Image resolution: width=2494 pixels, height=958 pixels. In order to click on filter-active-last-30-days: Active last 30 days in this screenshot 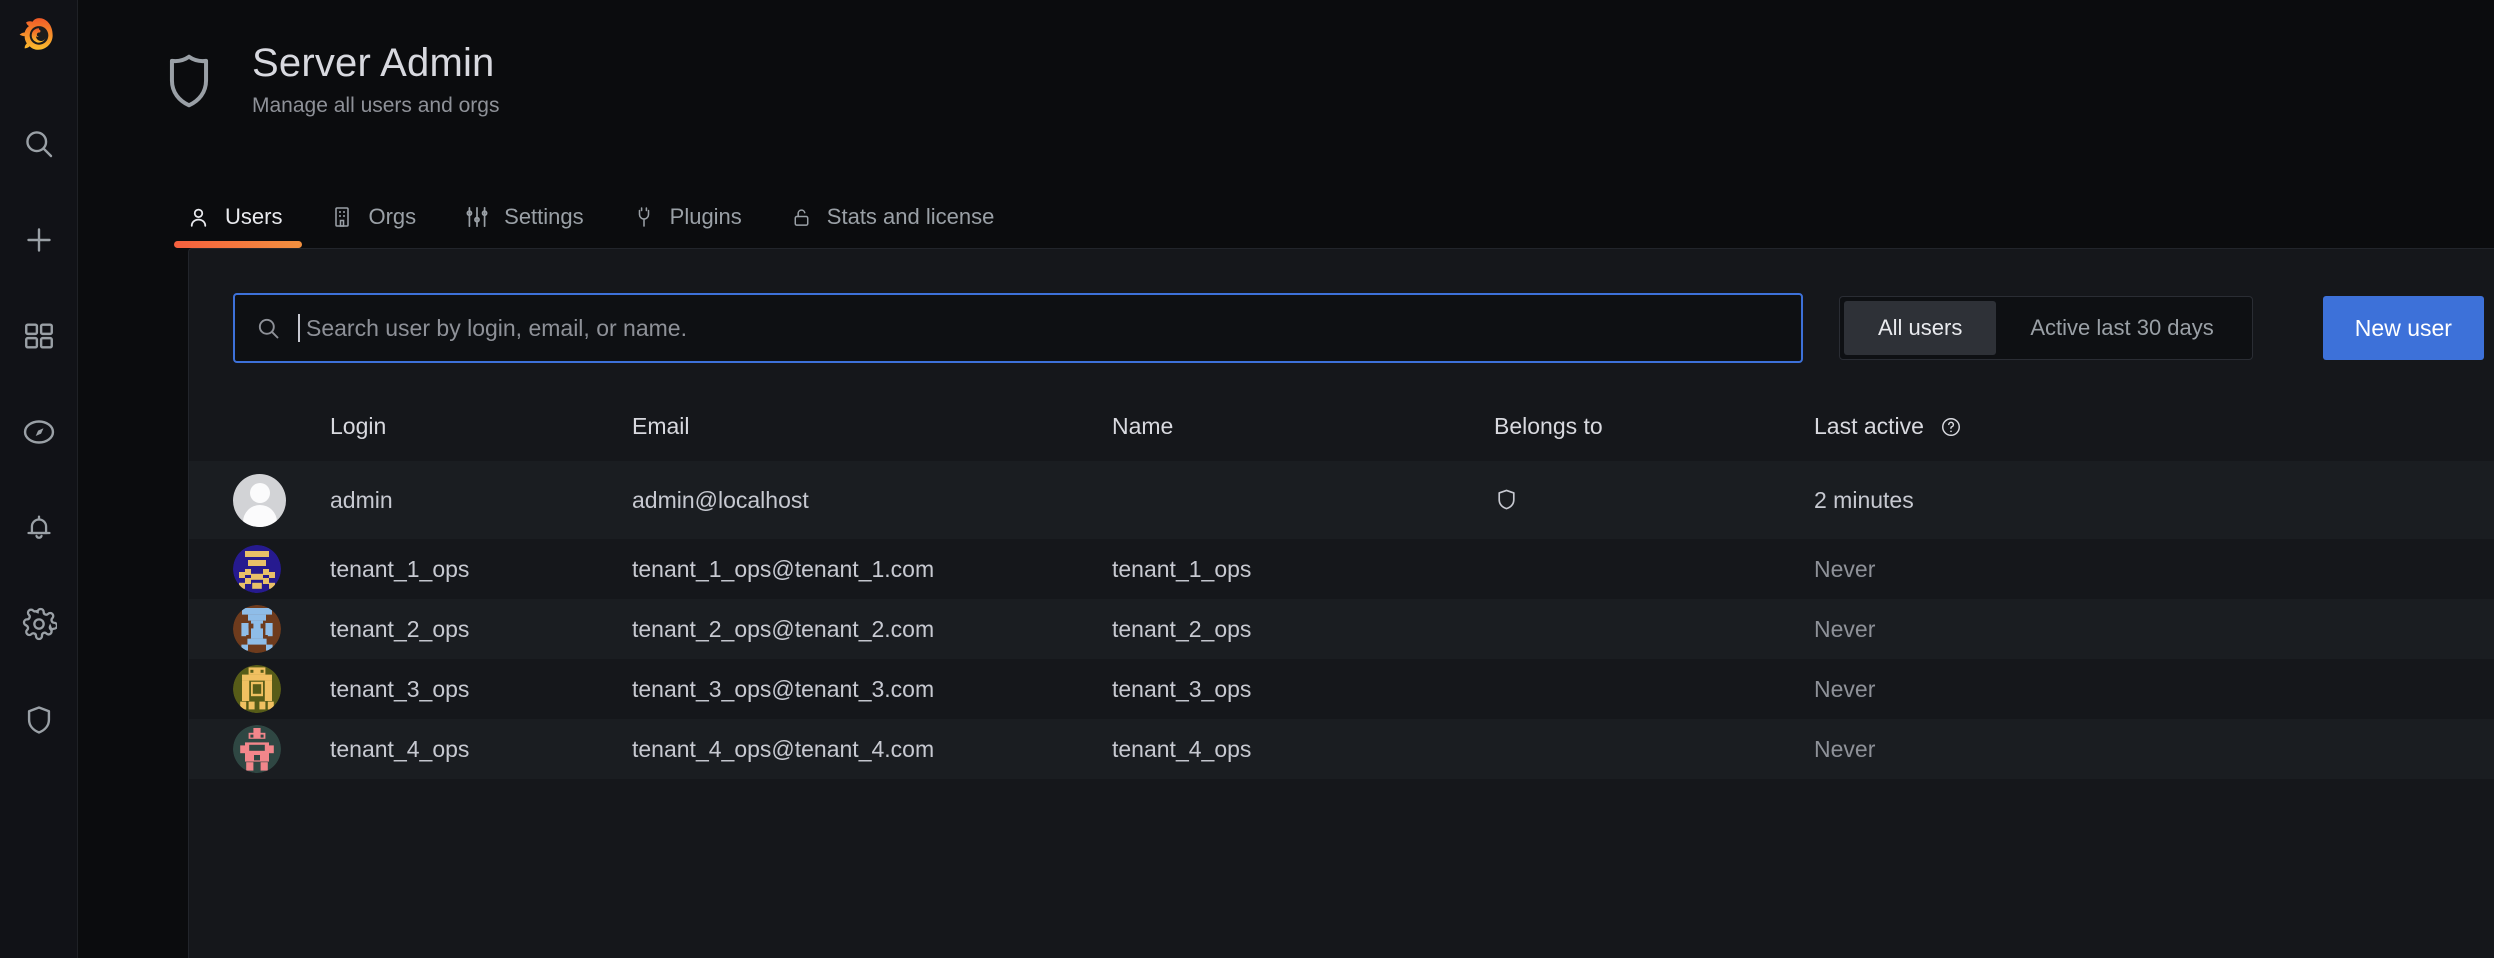, I will do `click(2121, 328)`.